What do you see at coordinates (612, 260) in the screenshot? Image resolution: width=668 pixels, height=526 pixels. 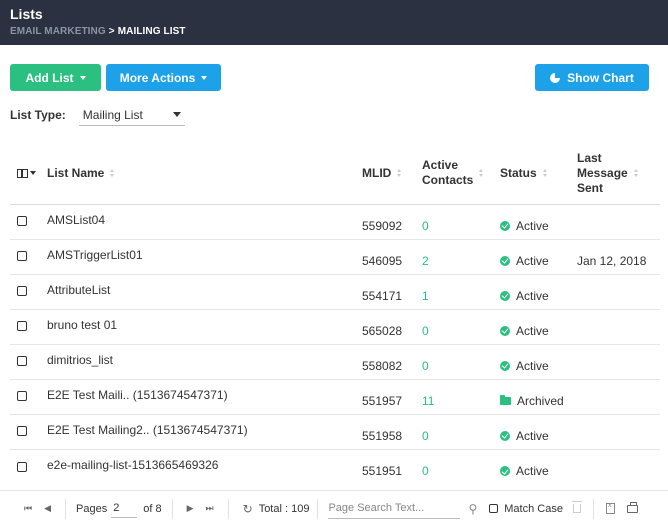 I see `row-last-sent: Jan 12, 2018` at bounding box center [612, 260].